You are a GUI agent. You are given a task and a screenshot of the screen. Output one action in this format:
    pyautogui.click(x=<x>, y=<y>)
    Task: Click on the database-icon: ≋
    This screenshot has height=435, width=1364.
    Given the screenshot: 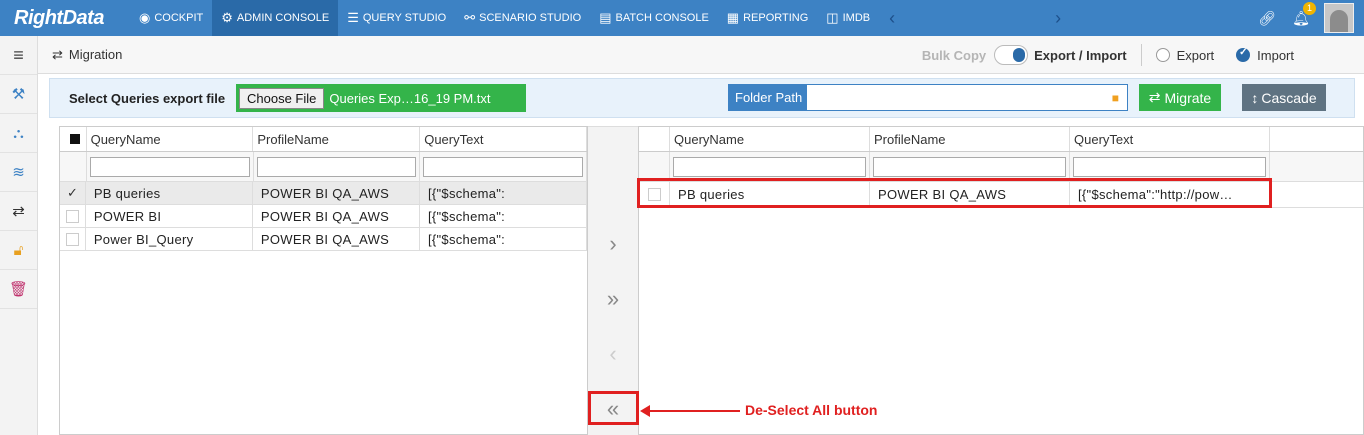 What is the action you would take?
    pyautogui.click(x=18, y=172)
    